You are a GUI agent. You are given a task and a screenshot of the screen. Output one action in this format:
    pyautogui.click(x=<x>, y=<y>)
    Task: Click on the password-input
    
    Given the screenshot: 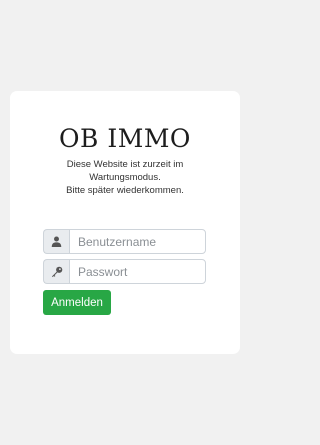 What is the action you would take?
    pyautogui.click(x=137, y=271)
    